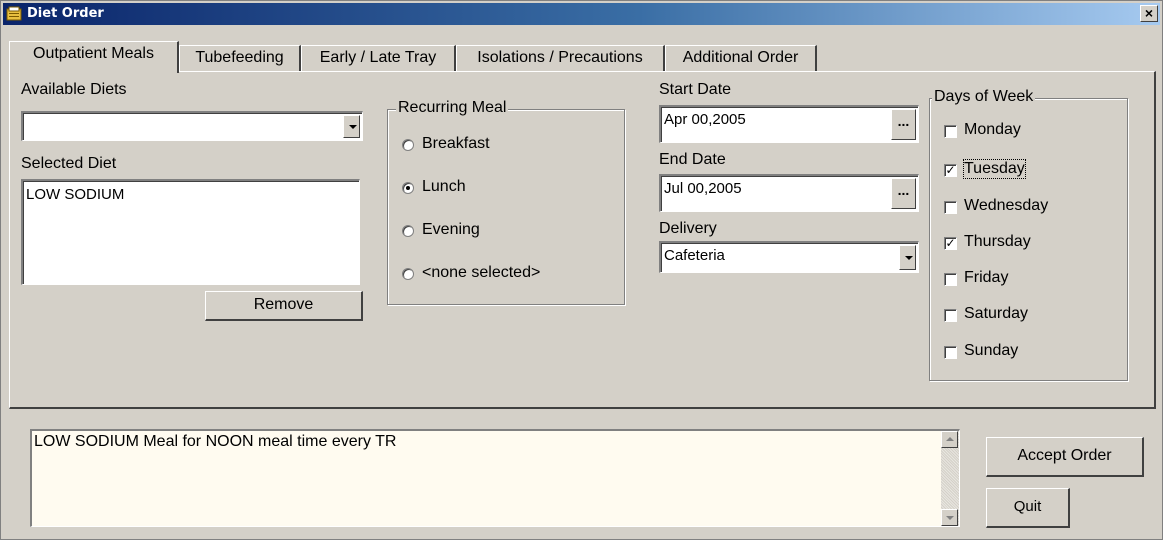 The height and width of the screenshot is (540, 1163). What do you see at coordinates (444, 186) in the screenshot?
I see `radio-label: Lunch` at bounding box center [444, 186].